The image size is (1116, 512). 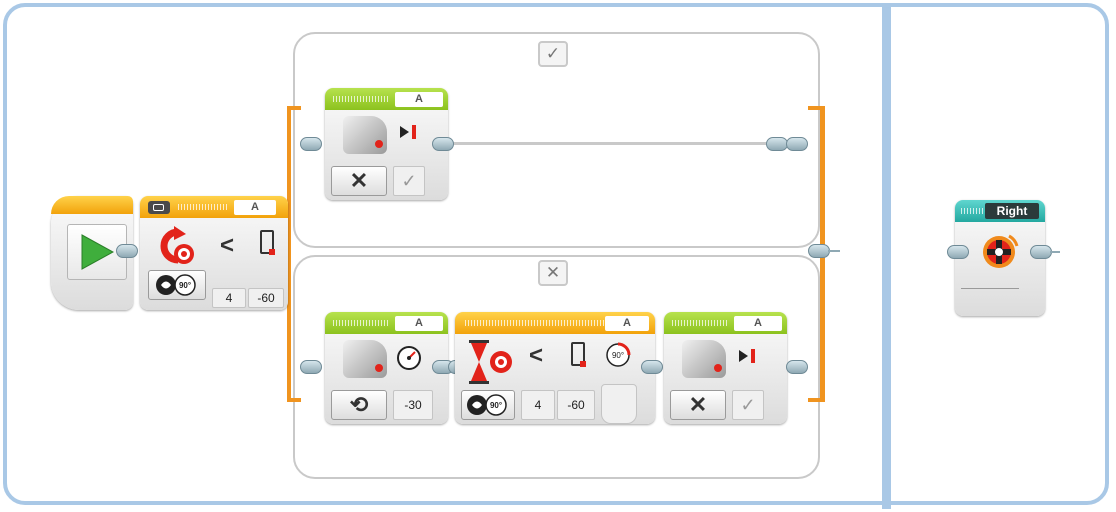 I want to click on switch-out-plug, so click(x=819, y=251).